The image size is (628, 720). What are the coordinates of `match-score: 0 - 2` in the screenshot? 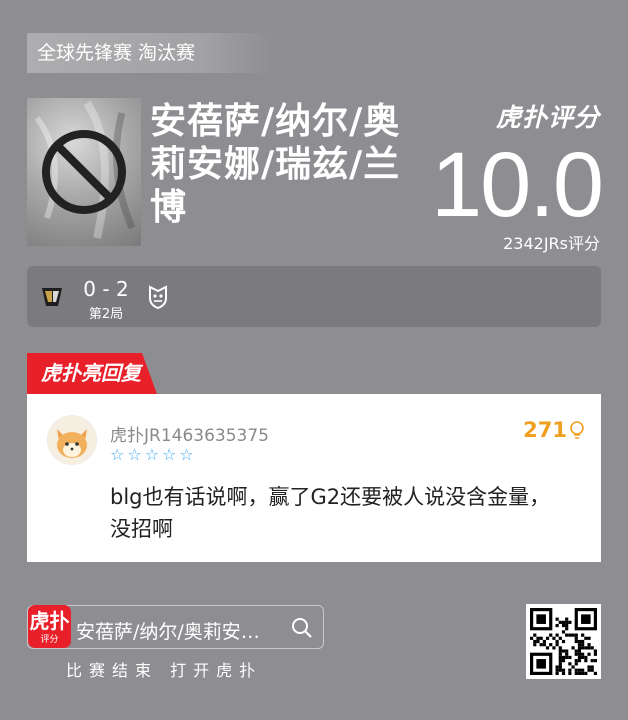 It's located at (106, 289).